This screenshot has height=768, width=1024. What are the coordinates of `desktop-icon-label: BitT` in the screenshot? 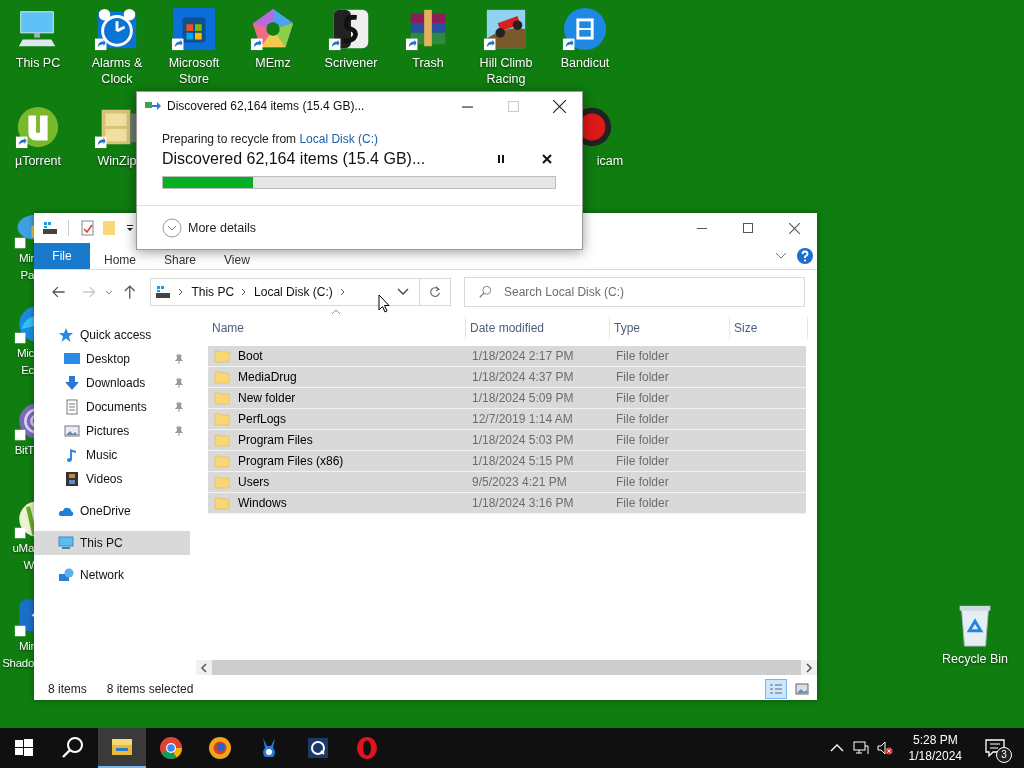 It's located at (24, 450).